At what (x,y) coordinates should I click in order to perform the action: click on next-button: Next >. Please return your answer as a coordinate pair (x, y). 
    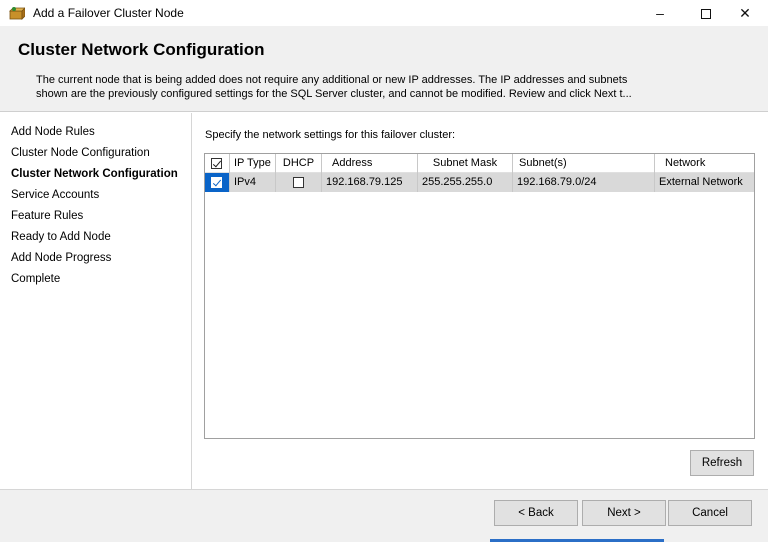
    Looking at the image, I should click on (624, 513).